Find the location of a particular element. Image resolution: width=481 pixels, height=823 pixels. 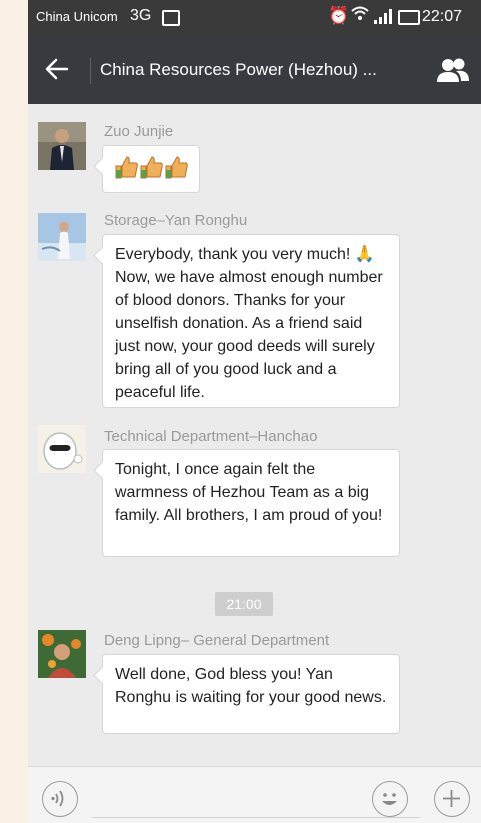

back-arrow-icon is located at coordinates (57, 69).